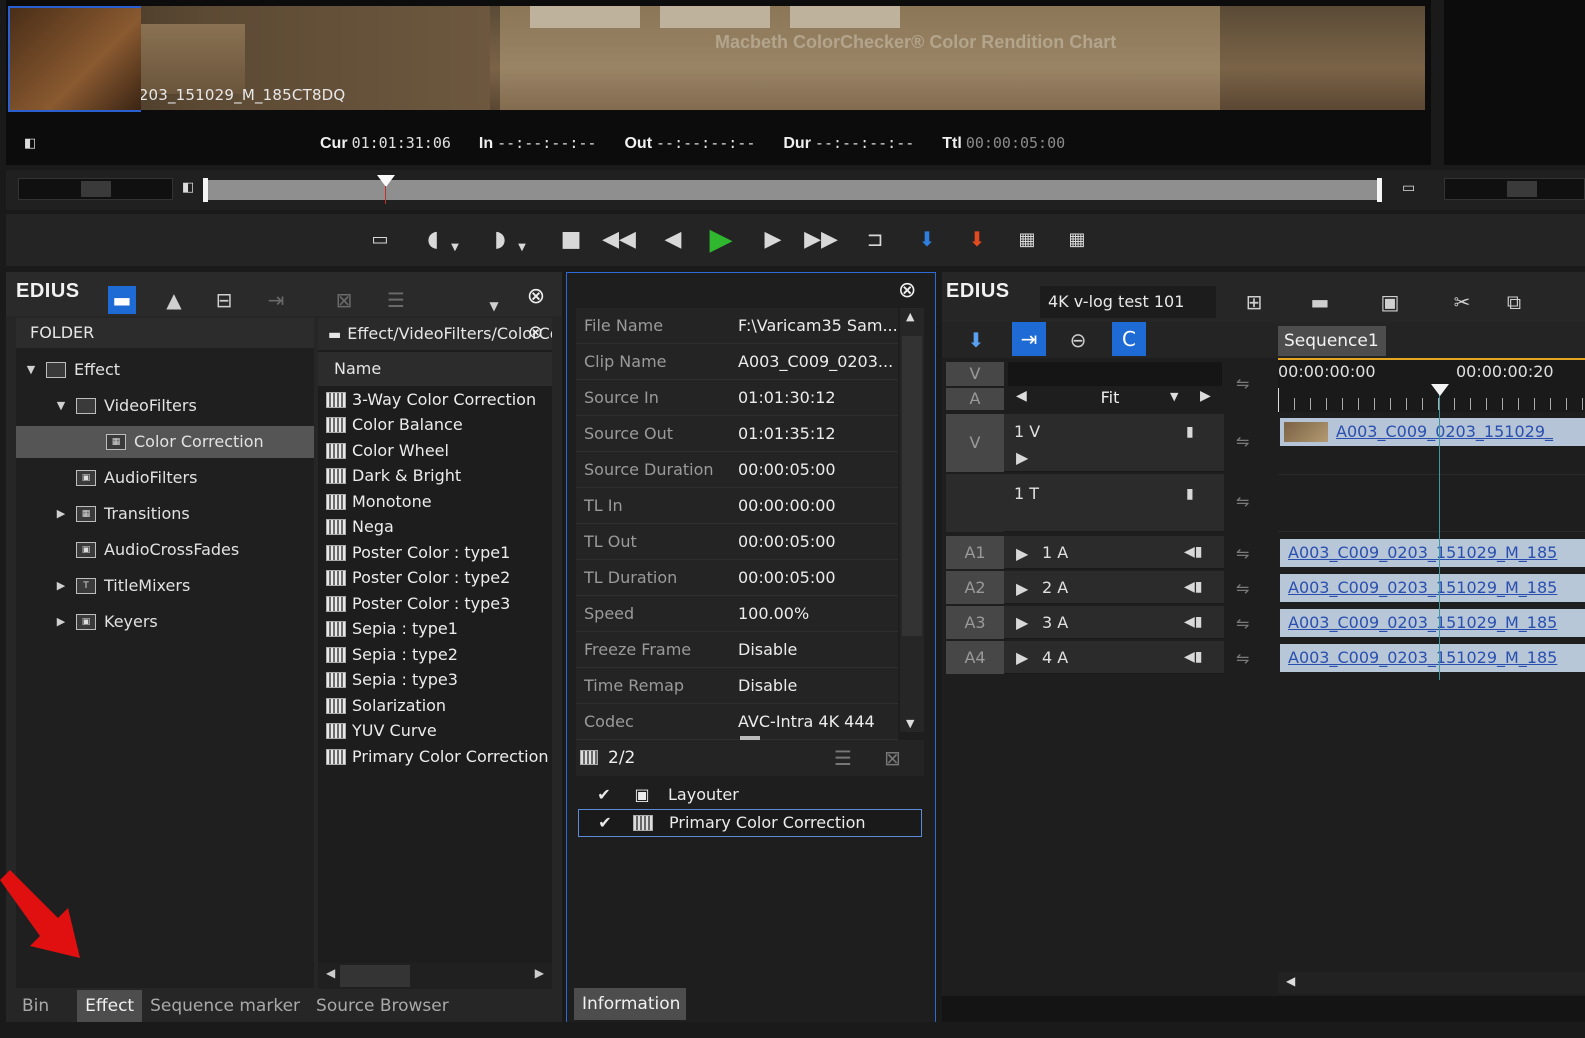  I want to click on horizontal-scrollbar: ◀ ▶, so click(435, 976).